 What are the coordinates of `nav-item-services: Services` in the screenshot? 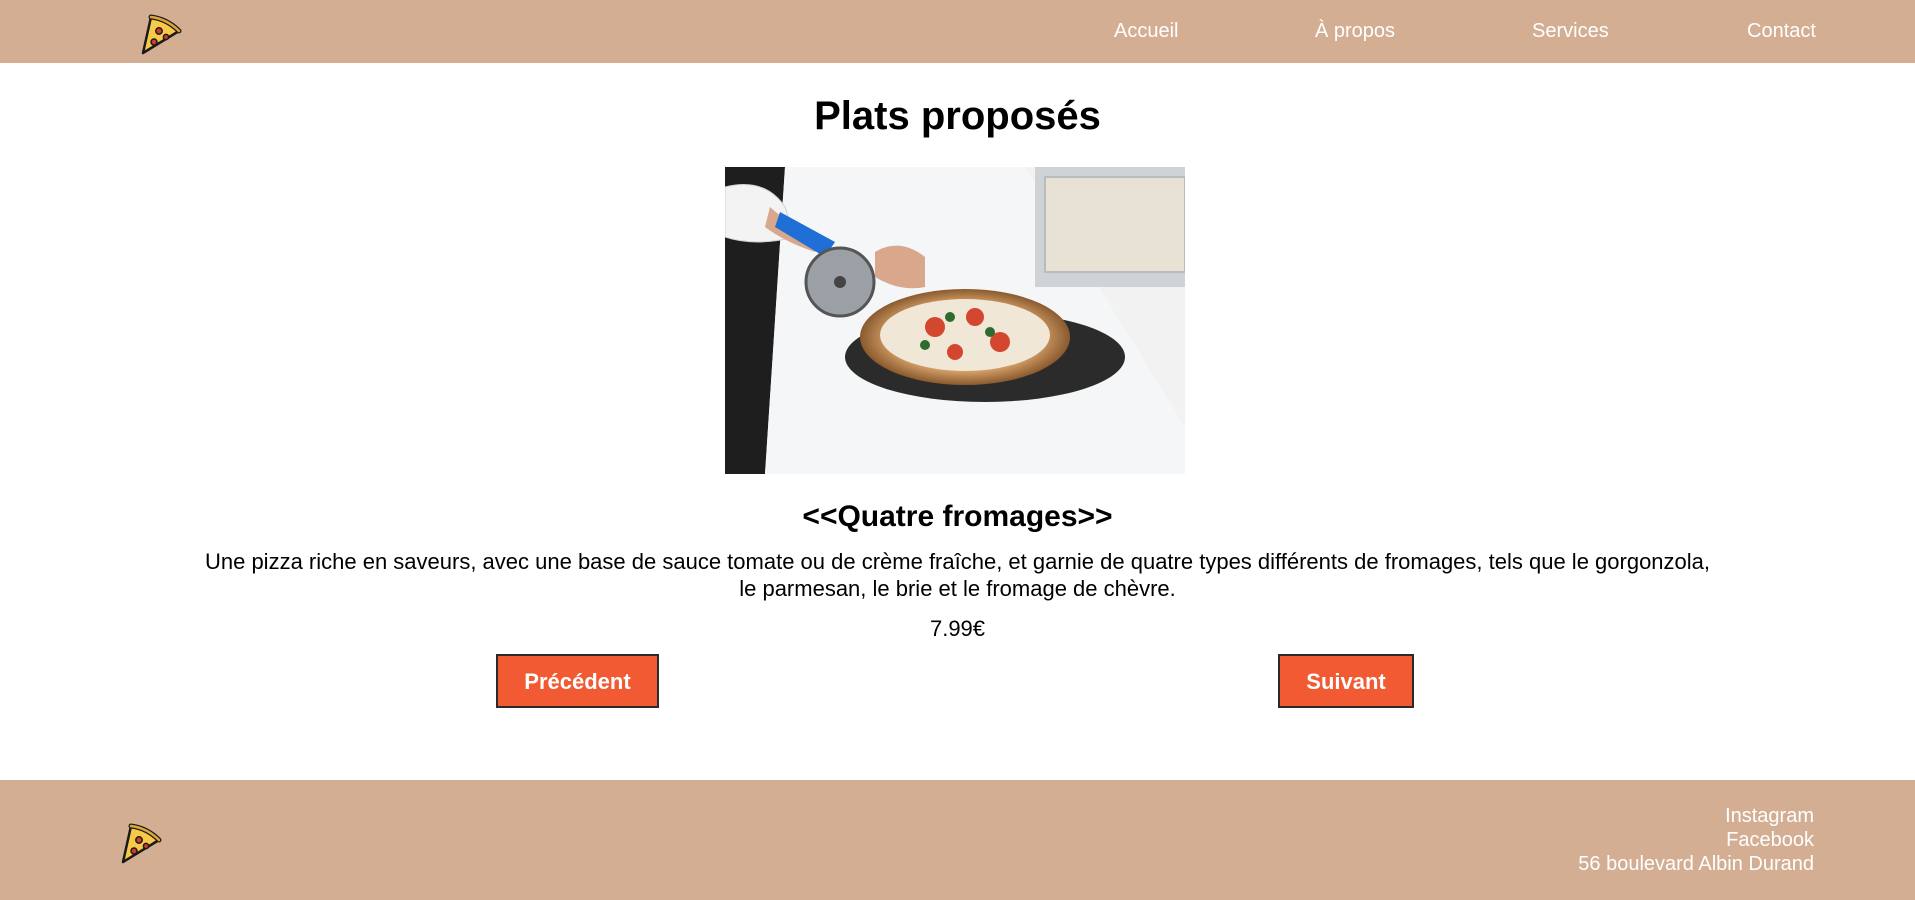 It's located at (1570, 31).